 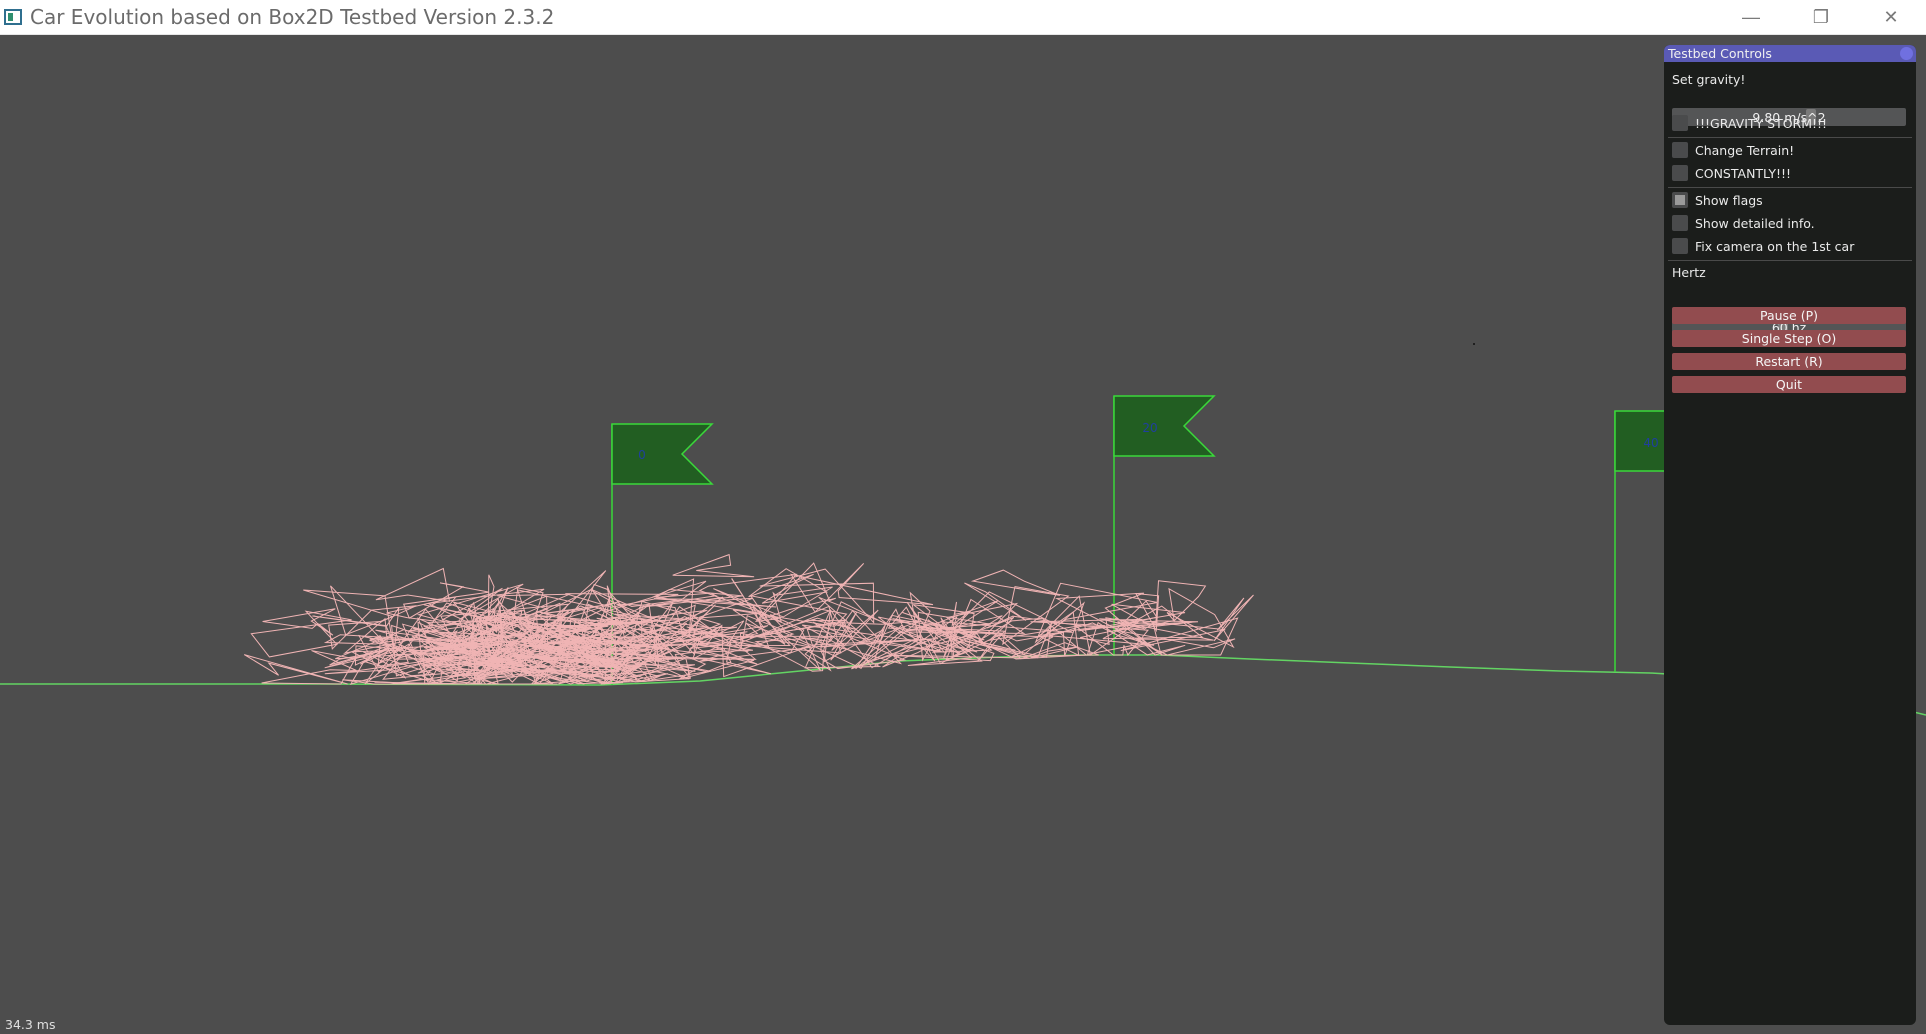 I want to click on fix-camera-checkbox: Fix camera on the 1st car, so click(x=1789, y=246).